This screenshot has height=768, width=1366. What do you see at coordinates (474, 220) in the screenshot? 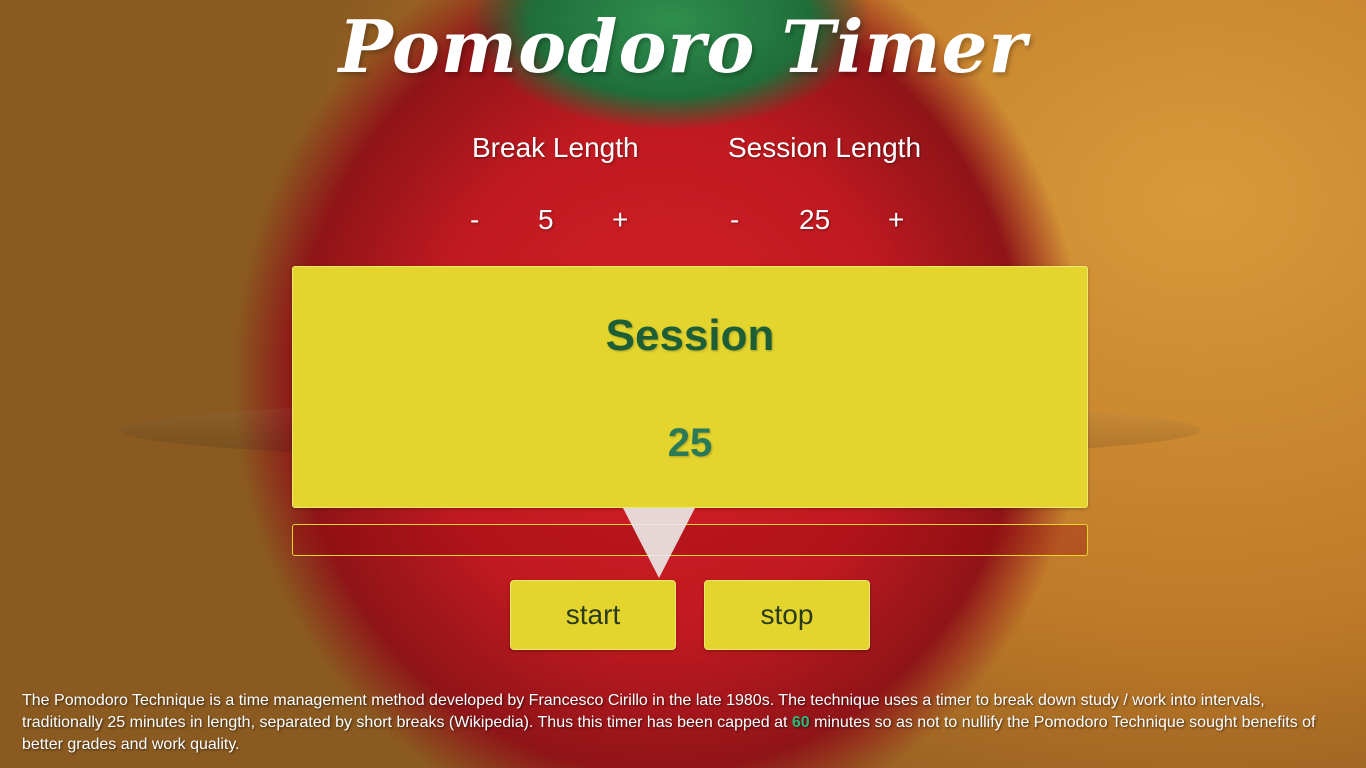
I see `break-decrement-button: -` at bounding box center [474, 220].